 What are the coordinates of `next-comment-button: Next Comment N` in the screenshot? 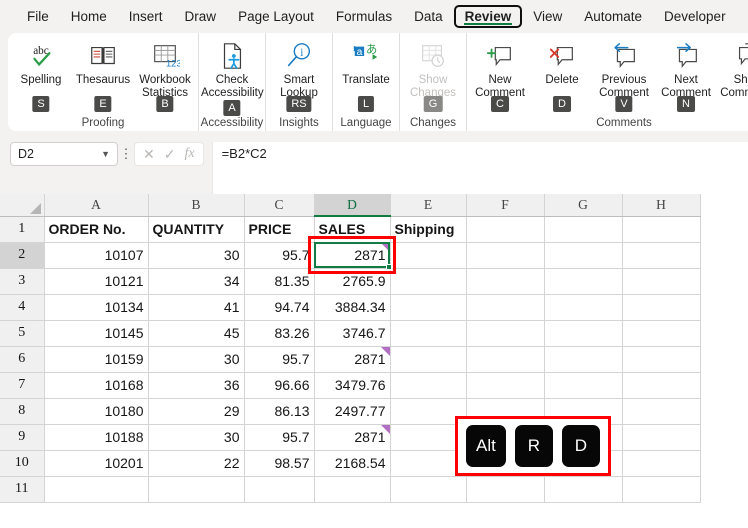 It's located at (686, 74).